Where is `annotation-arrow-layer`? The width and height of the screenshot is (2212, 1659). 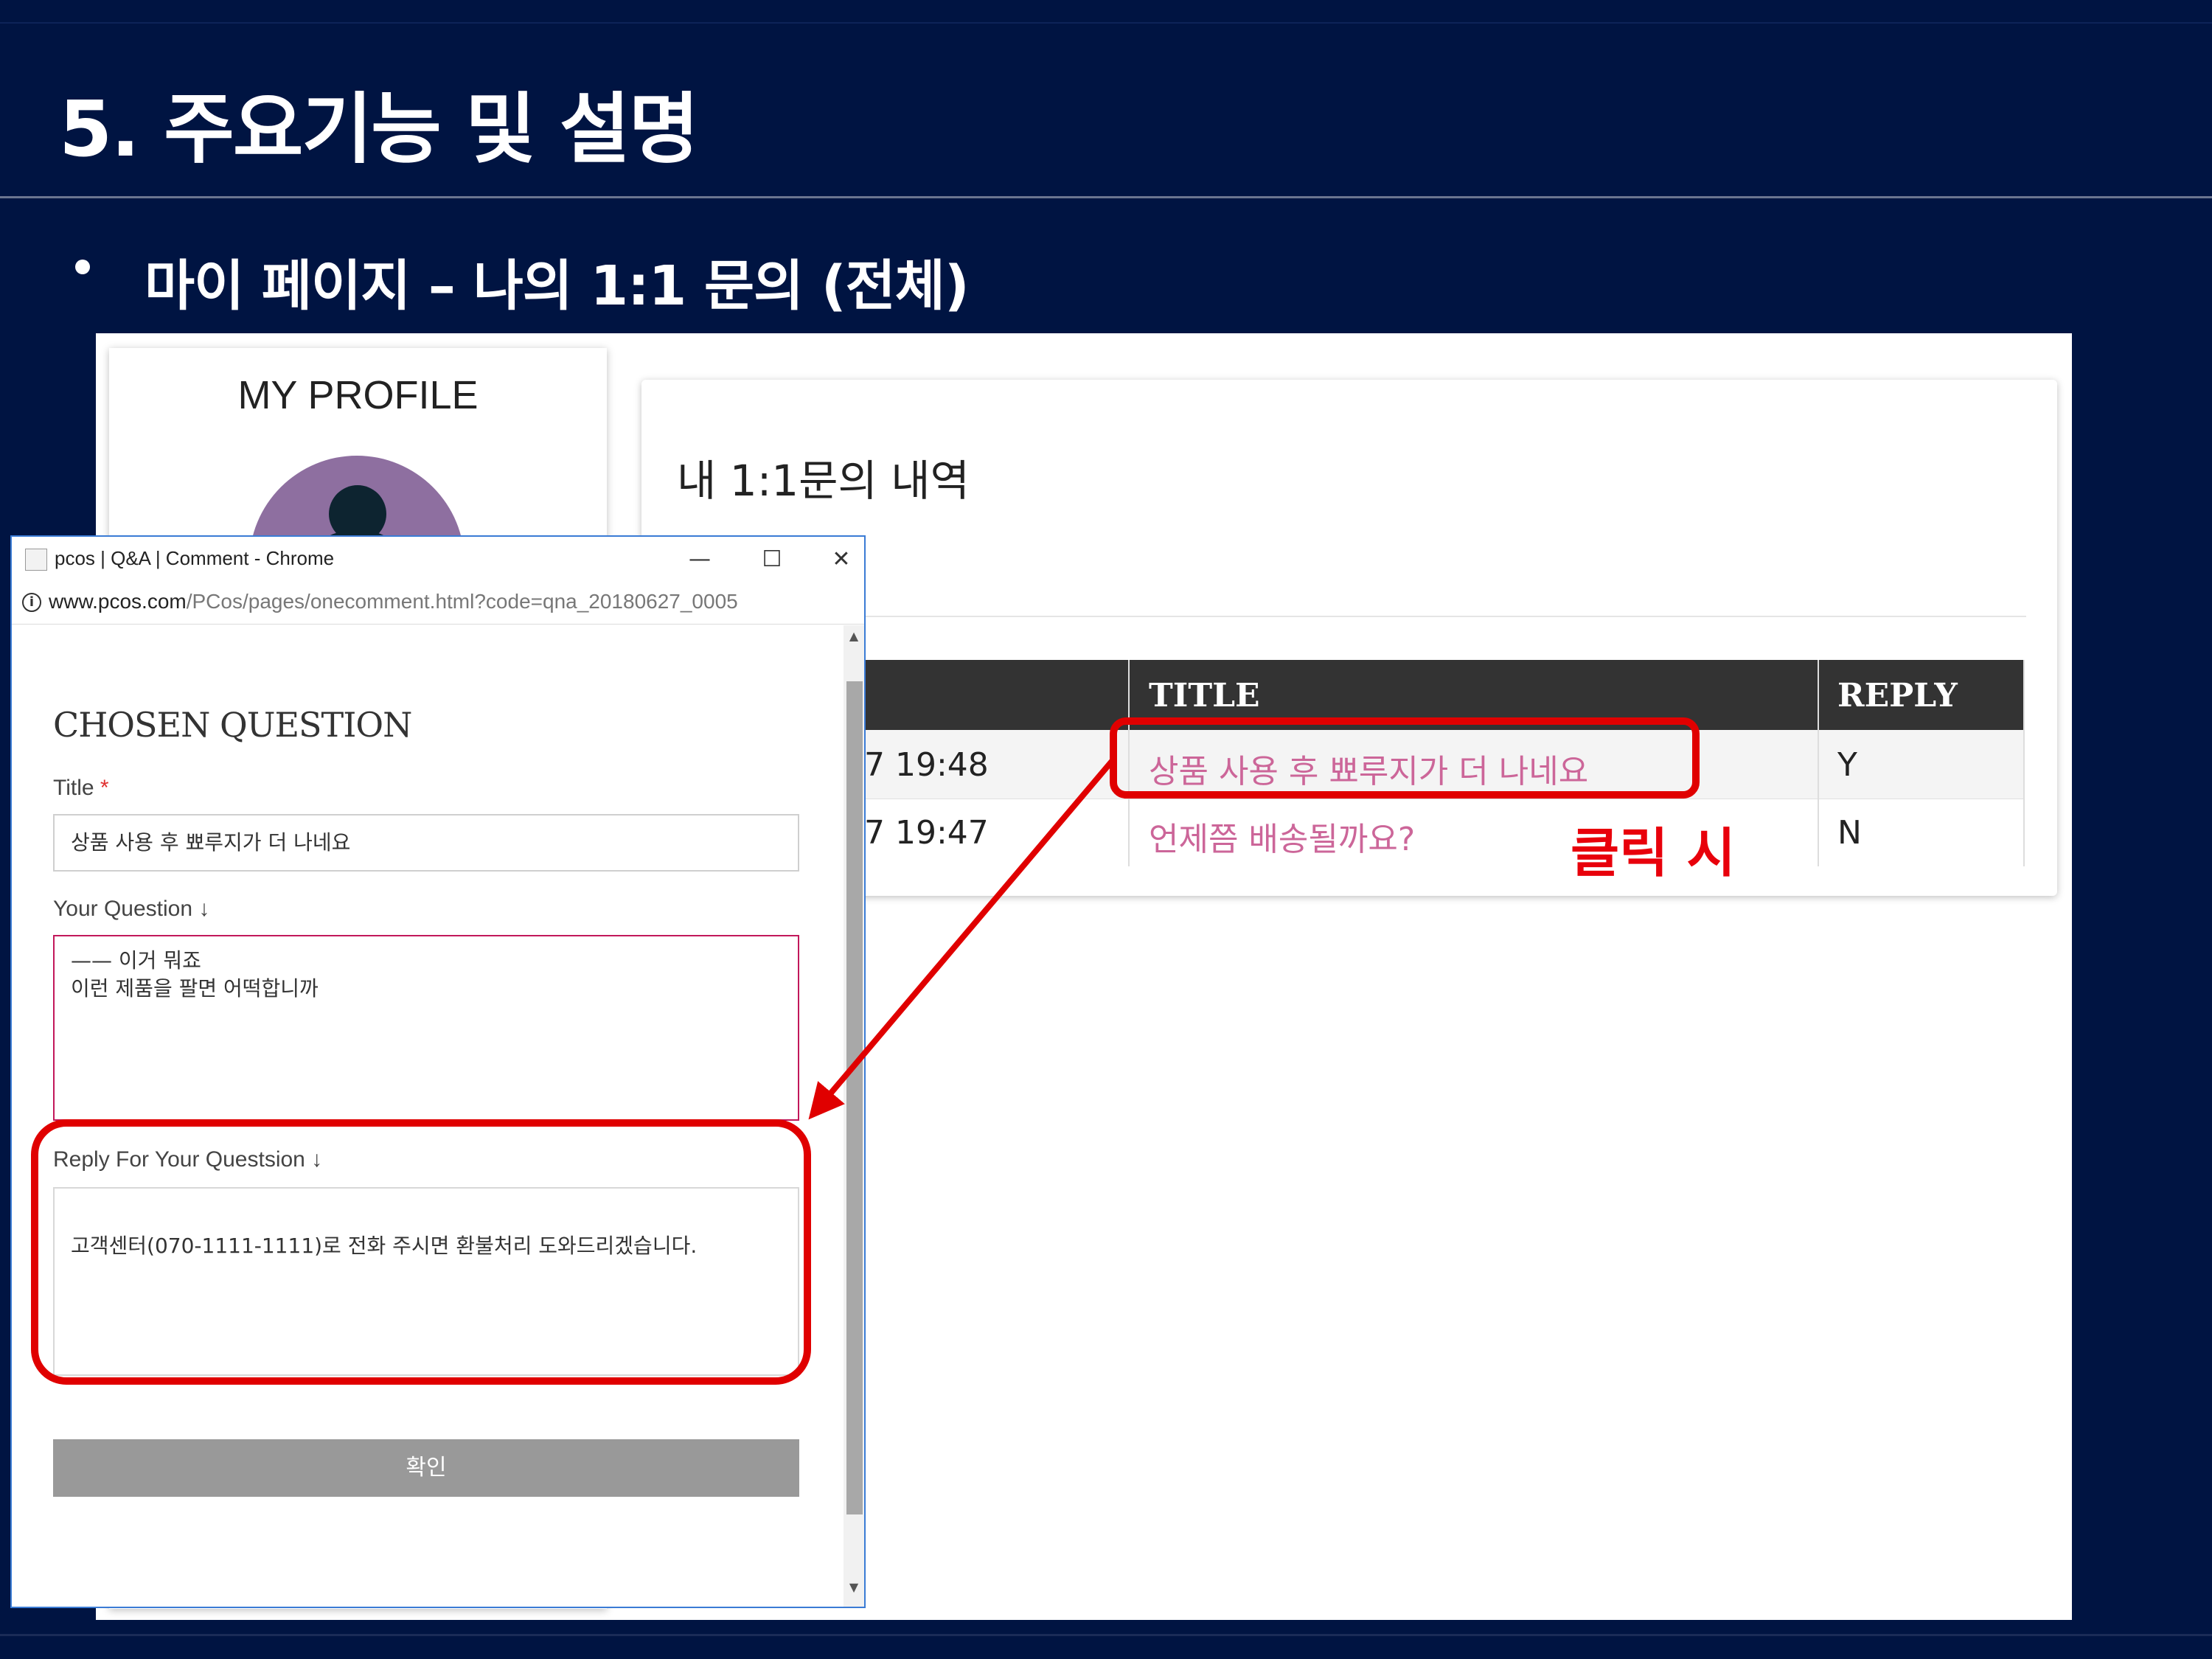 annotation-arrow-layer is located at coordinates (962, 938).